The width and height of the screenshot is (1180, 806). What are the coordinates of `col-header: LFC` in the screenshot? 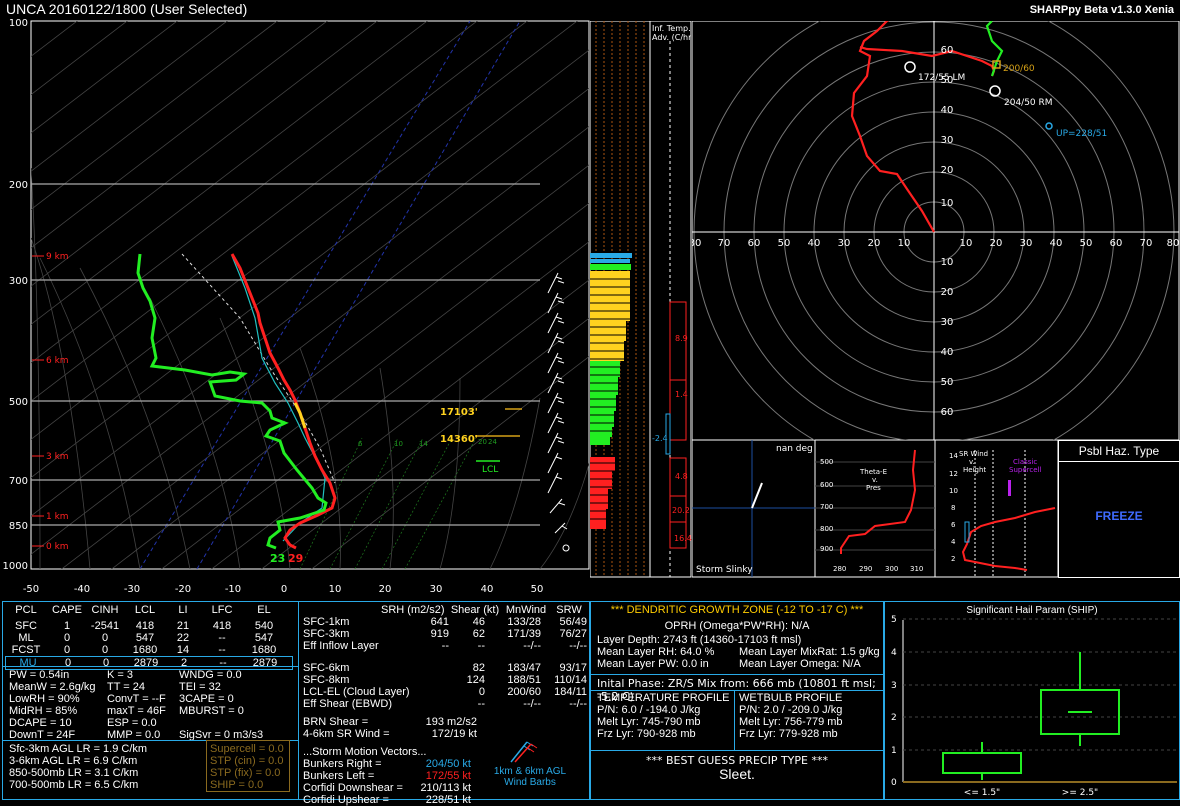 It's located at (222, 610).